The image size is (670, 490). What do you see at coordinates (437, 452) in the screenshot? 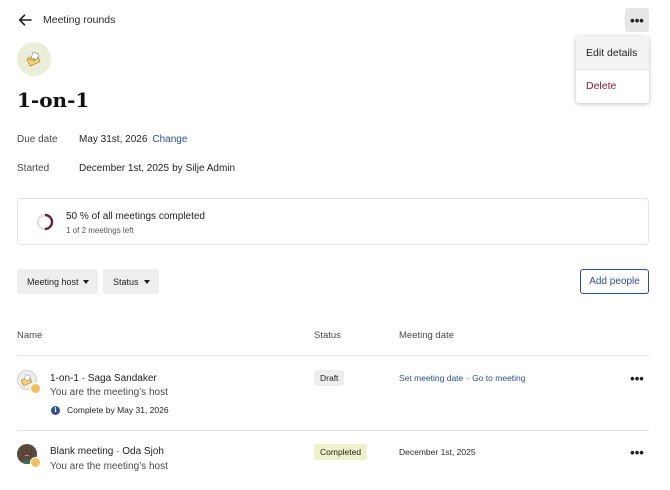
I see `row-2-meeting-date: December 1st, 2025` at bounding box center [437, 452].